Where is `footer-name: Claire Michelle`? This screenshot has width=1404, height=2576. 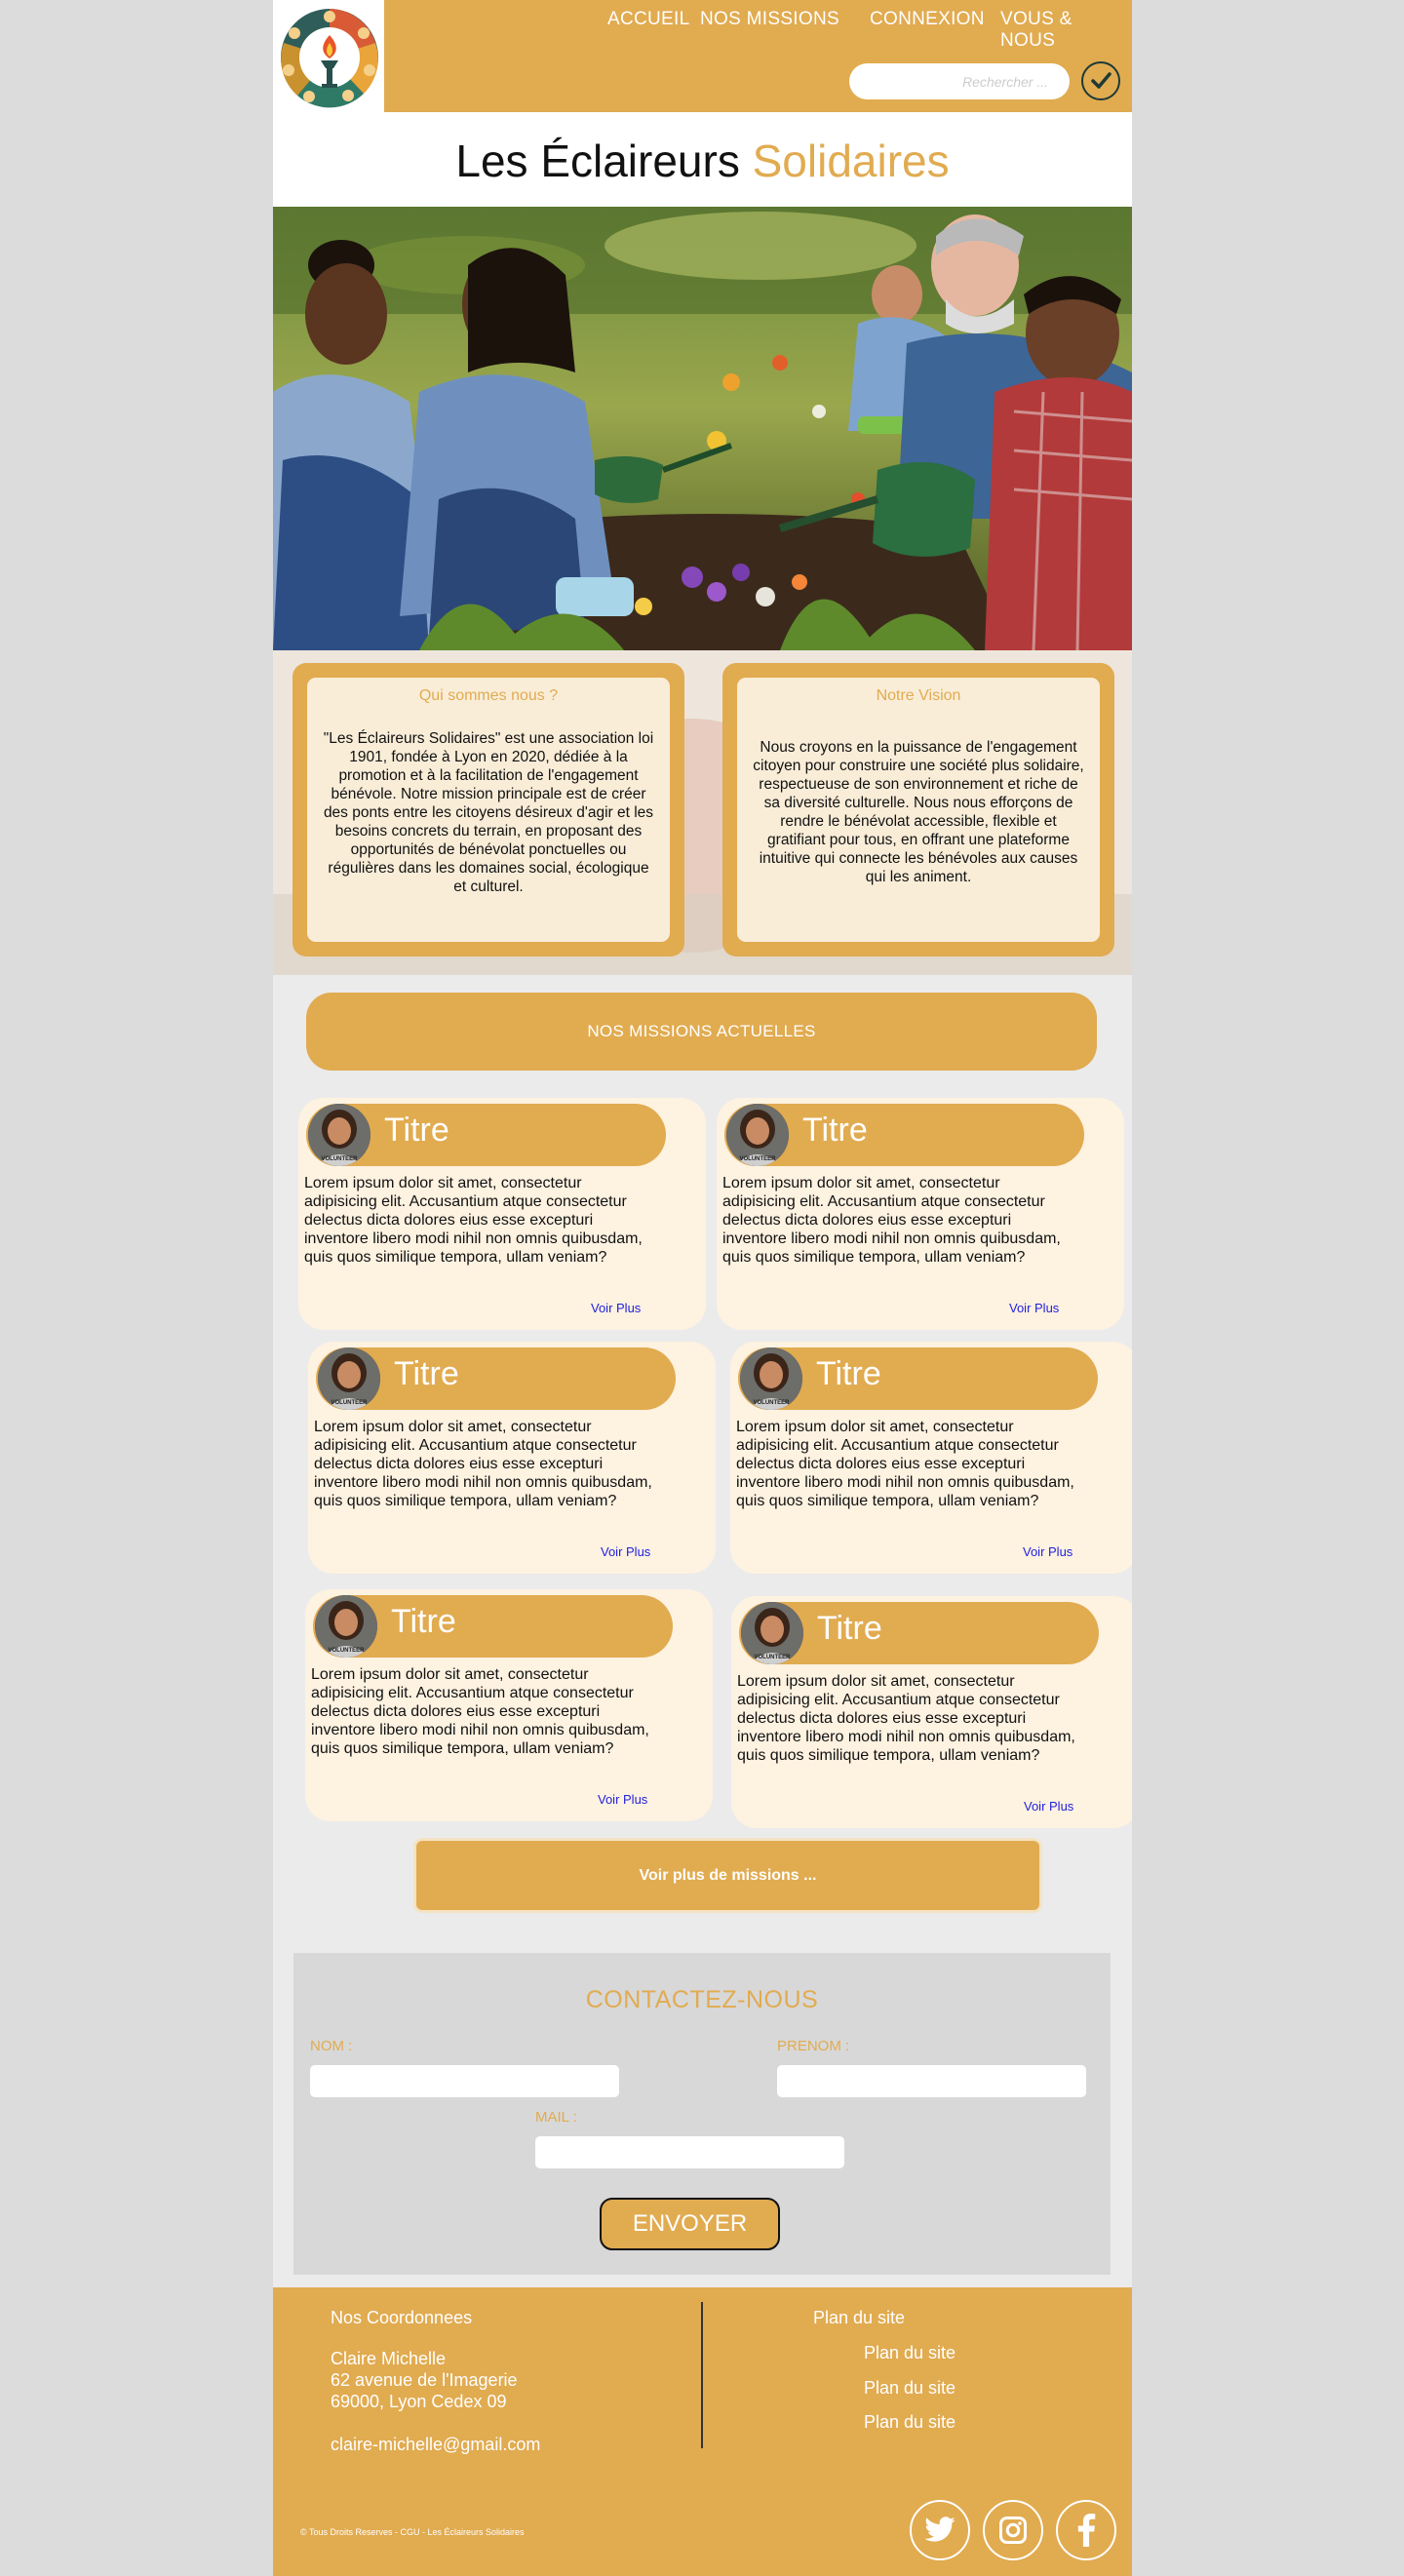
footer-name: Claire Michelle is located at coordinates (389, 2358).